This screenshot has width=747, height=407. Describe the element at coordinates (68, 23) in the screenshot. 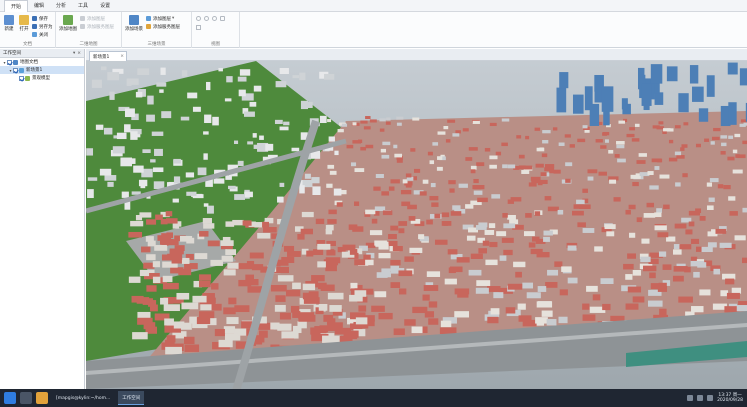

I see `add-map-button: 添加地图` at that location.